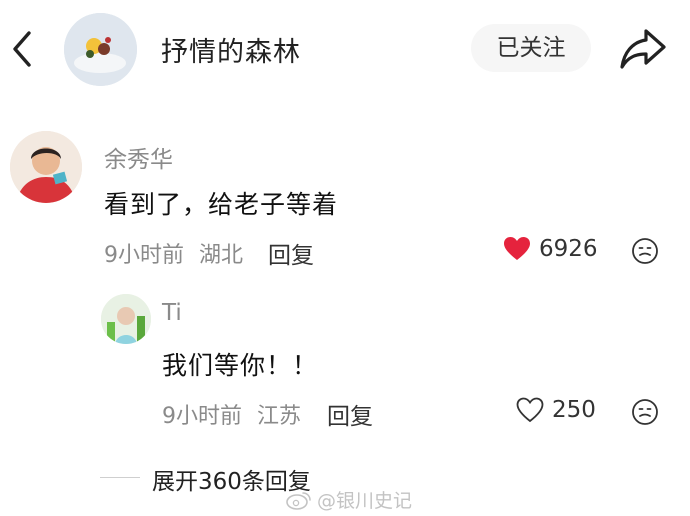  I want to click on reply-meta: 9小时前 江苏, so click(231, 414).